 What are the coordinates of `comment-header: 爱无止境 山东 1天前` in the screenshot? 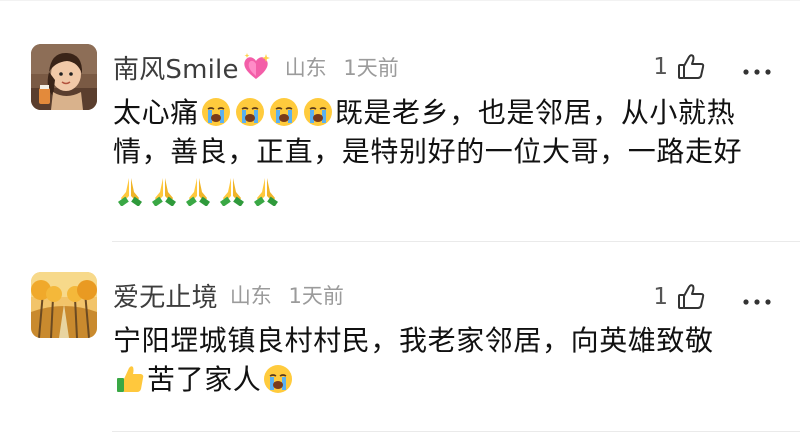 It's located at (228, 295).